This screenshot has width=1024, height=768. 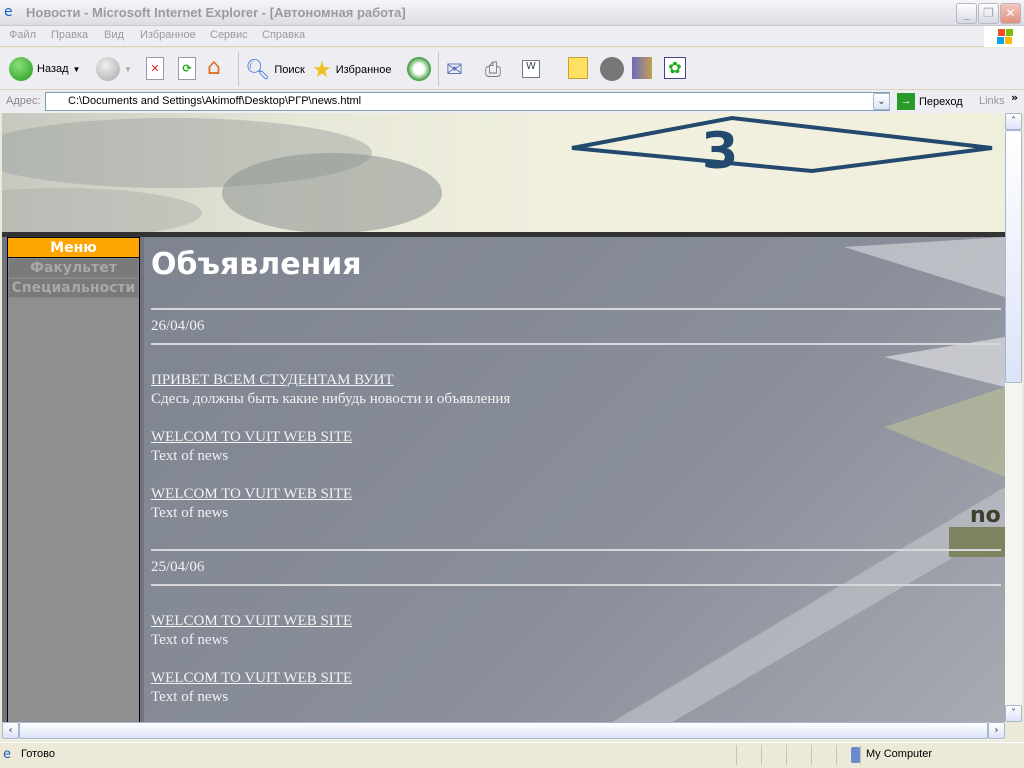 I want to click on scroll-up-icon: ˄, so click(x=1013, y=121).